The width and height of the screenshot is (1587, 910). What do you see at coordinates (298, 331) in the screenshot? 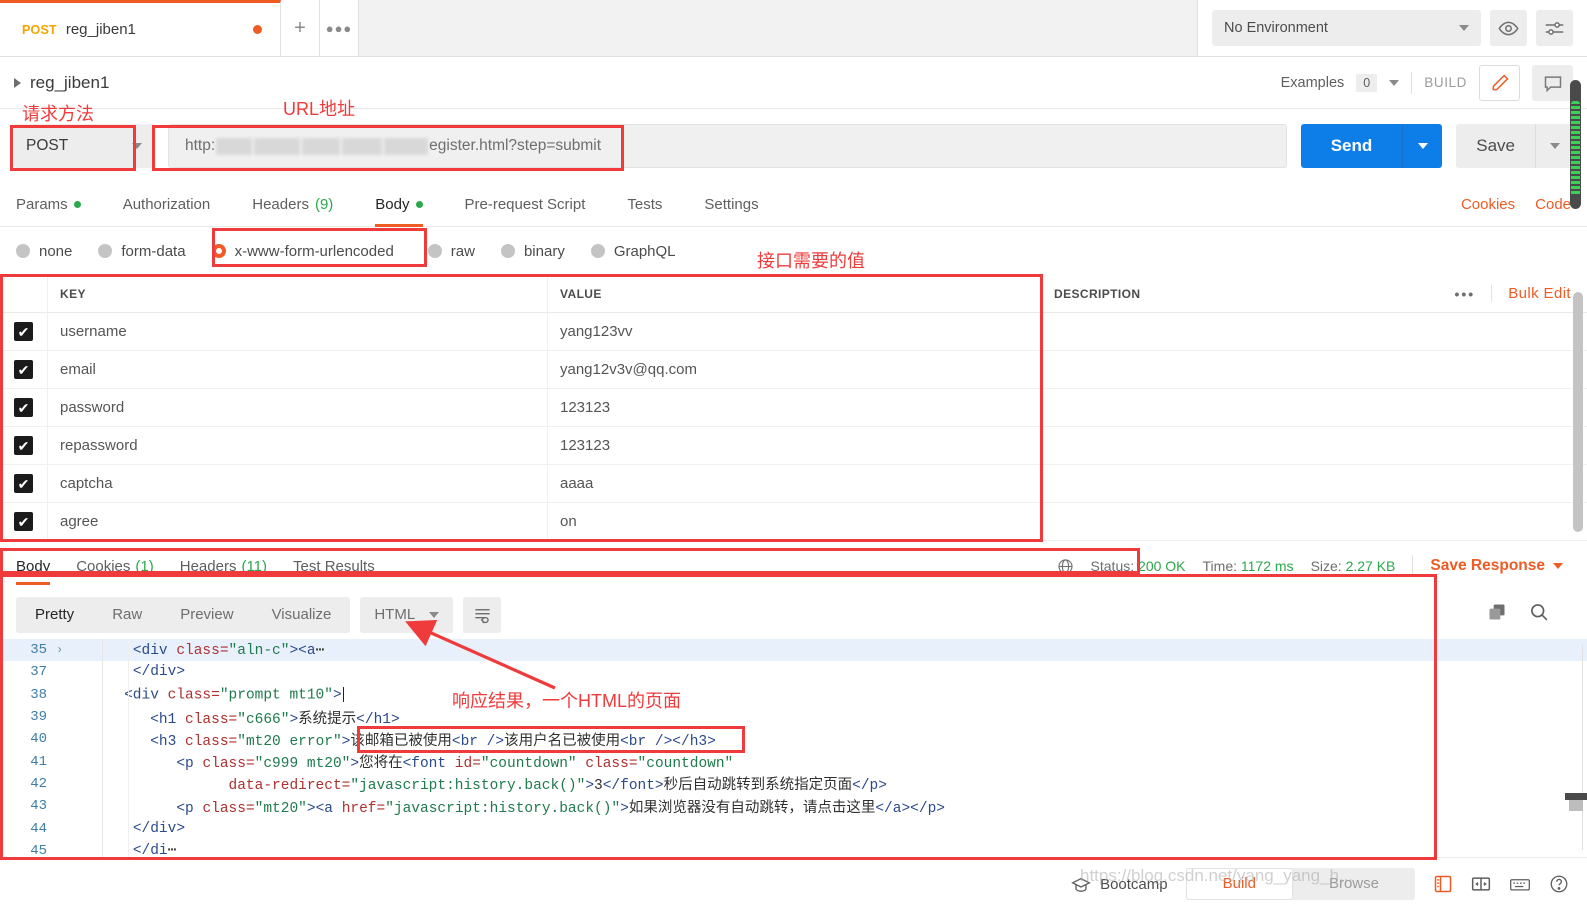
I see `row-key-cell: username` at bounding box center [298, 331].